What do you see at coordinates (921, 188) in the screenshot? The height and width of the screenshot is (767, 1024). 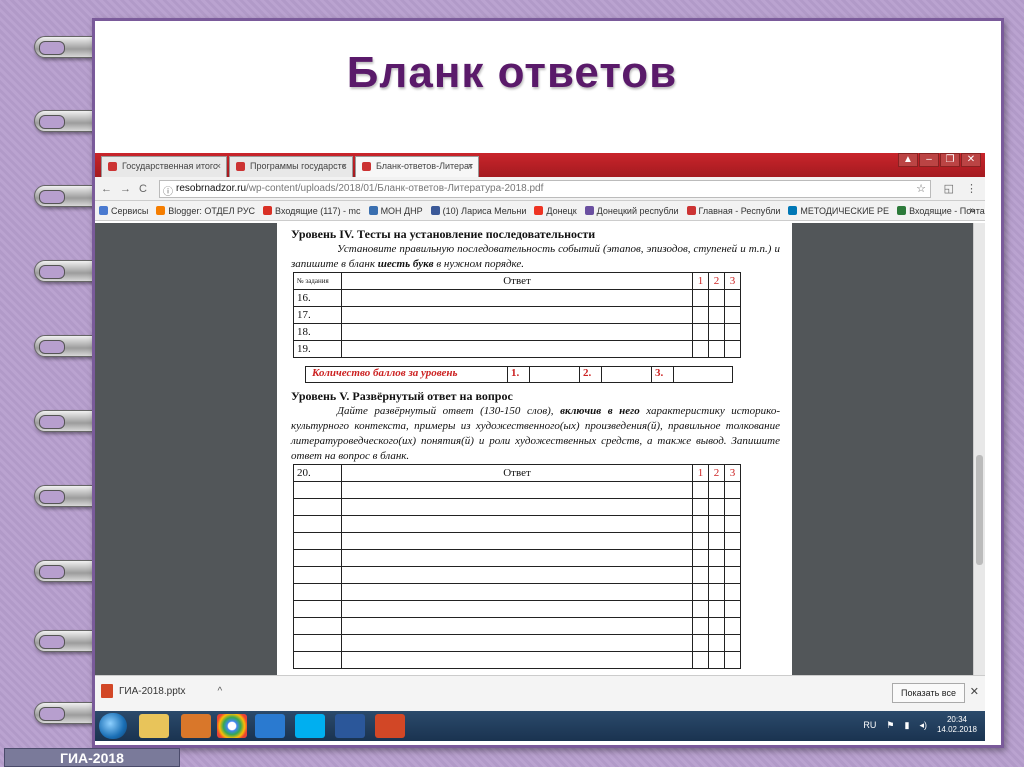 I see `bookmark-star-icon: ☆` at bounding box center [921, 188].